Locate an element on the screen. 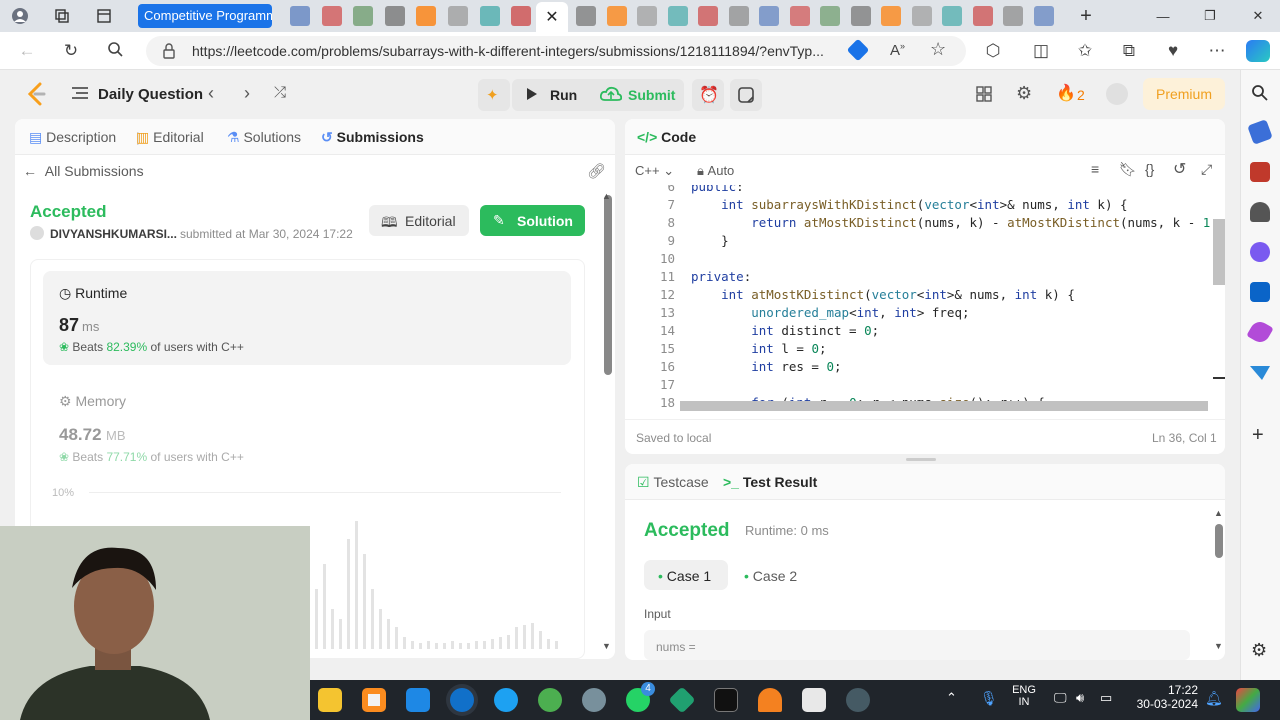 This screenshot has height=720, width=1280. terminal-app-icon is located at coordinates (726, 700).